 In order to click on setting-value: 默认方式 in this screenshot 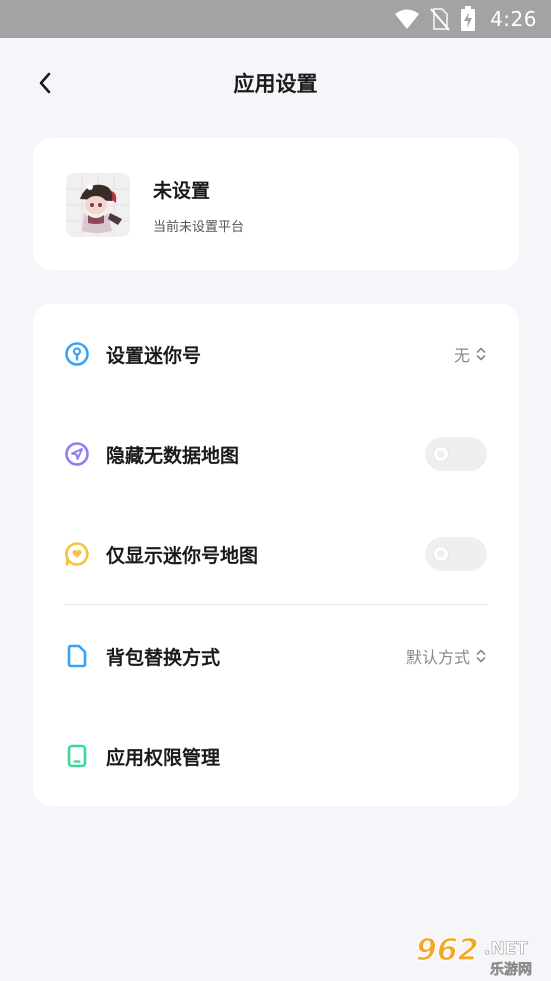, I will do `click(446, 656)`.